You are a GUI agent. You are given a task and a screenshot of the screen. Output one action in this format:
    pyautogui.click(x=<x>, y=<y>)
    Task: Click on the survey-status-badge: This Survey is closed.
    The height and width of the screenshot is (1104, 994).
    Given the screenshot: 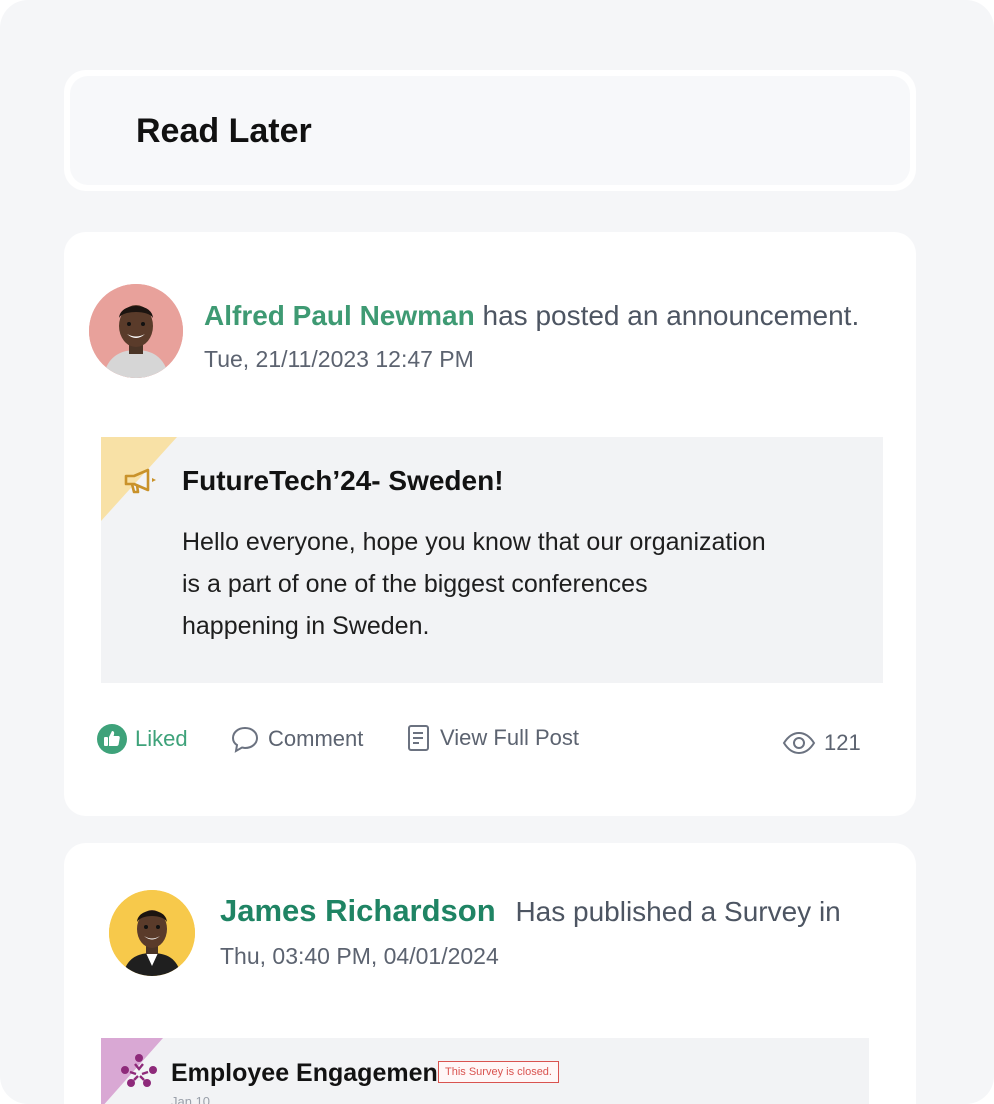 What is the action you would take?
    pyautogui.click(x=498, y=1072)
    